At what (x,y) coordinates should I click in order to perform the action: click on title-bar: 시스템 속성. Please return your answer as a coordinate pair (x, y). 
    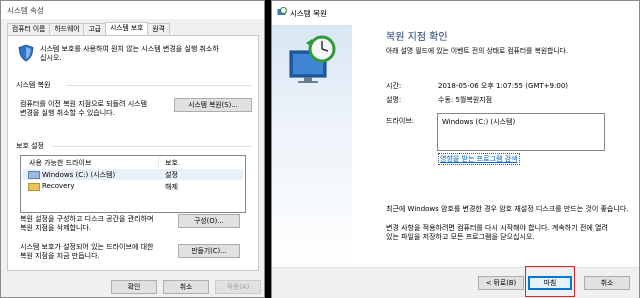
    Looking at the image, I should click on (132, 10).